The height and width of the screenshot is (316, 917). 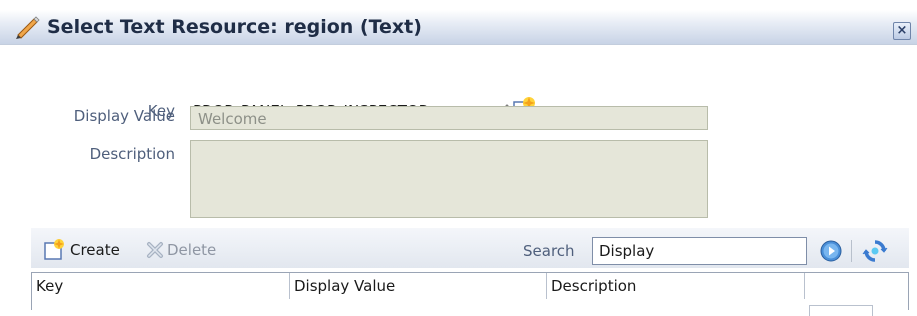 I want to click on table-cell, so click(x=841, y=310).